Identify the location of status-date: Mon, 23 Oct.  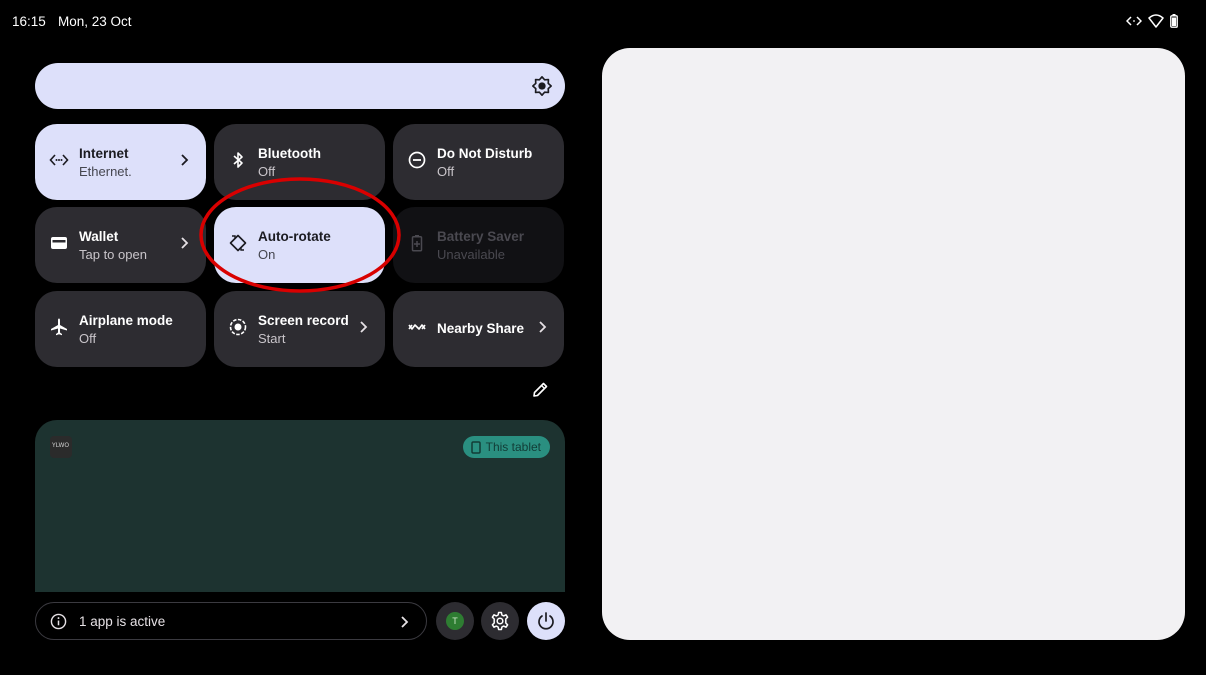
(95, 21).